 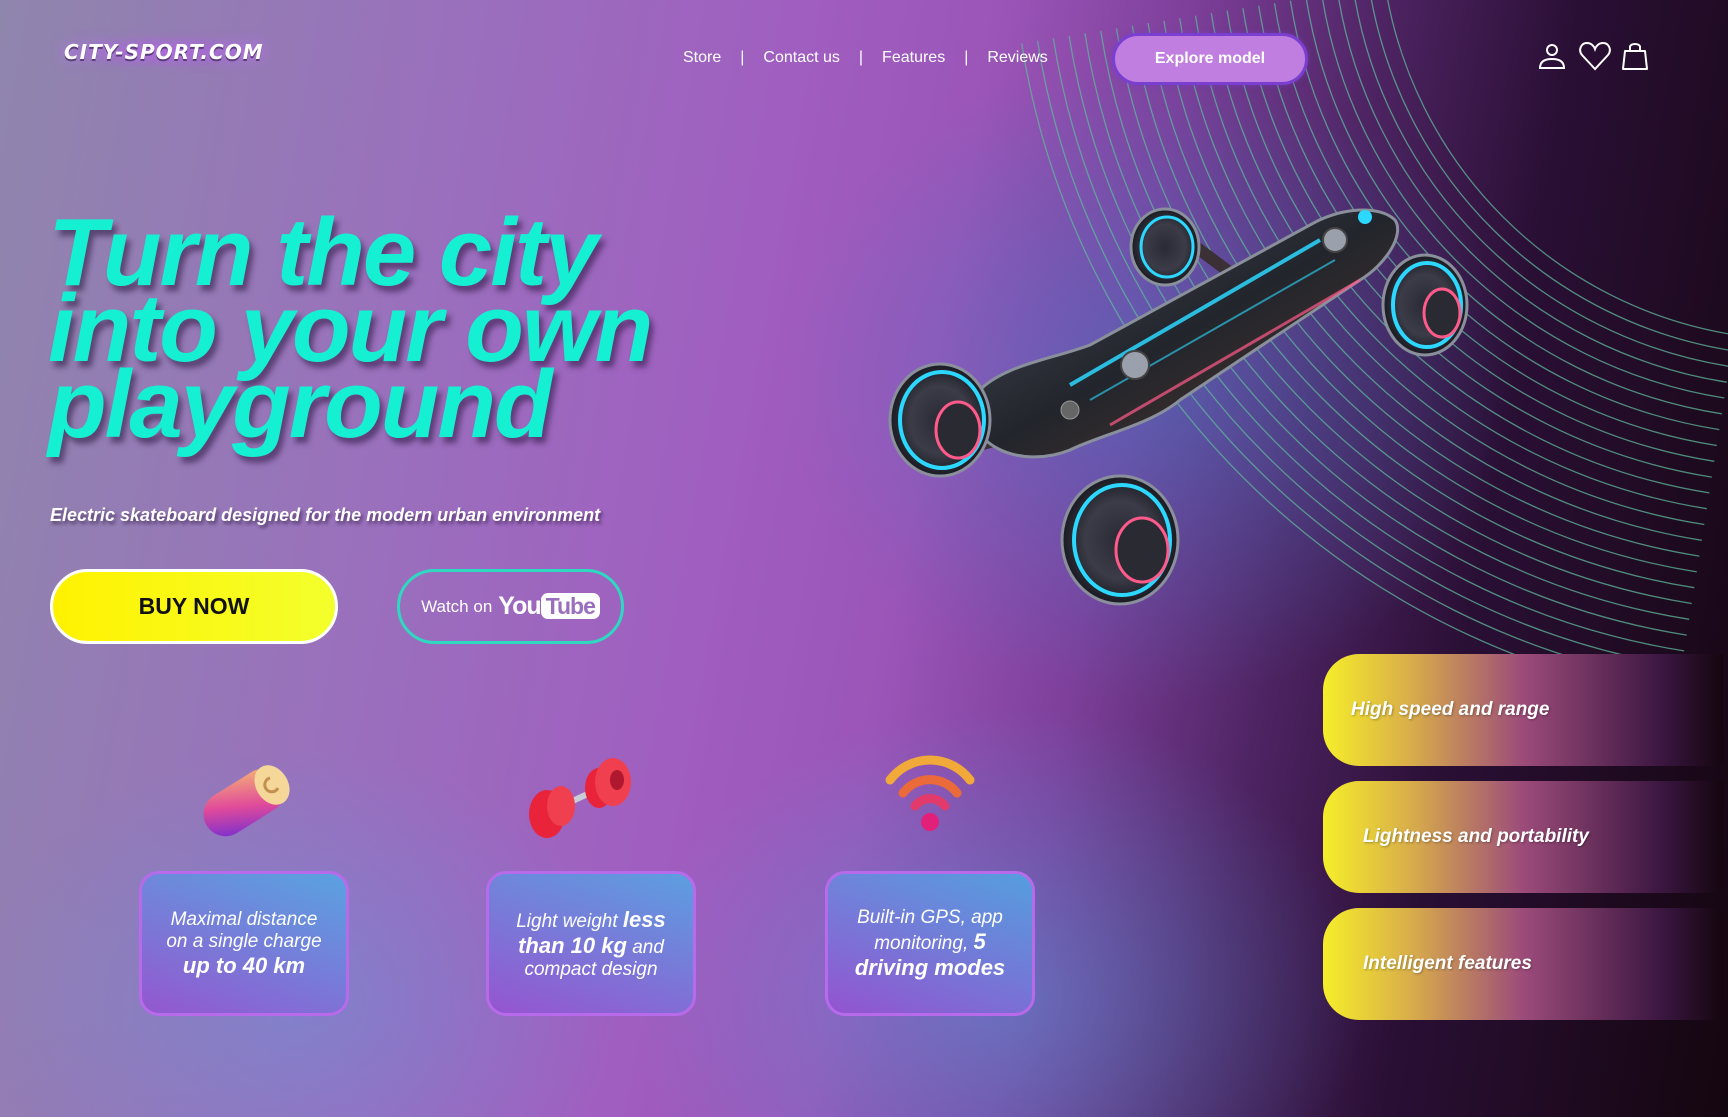 What do you see at coordinates (246, 801) in the screenshot?
I see `battery-icon` at bounding box center [246, 801].